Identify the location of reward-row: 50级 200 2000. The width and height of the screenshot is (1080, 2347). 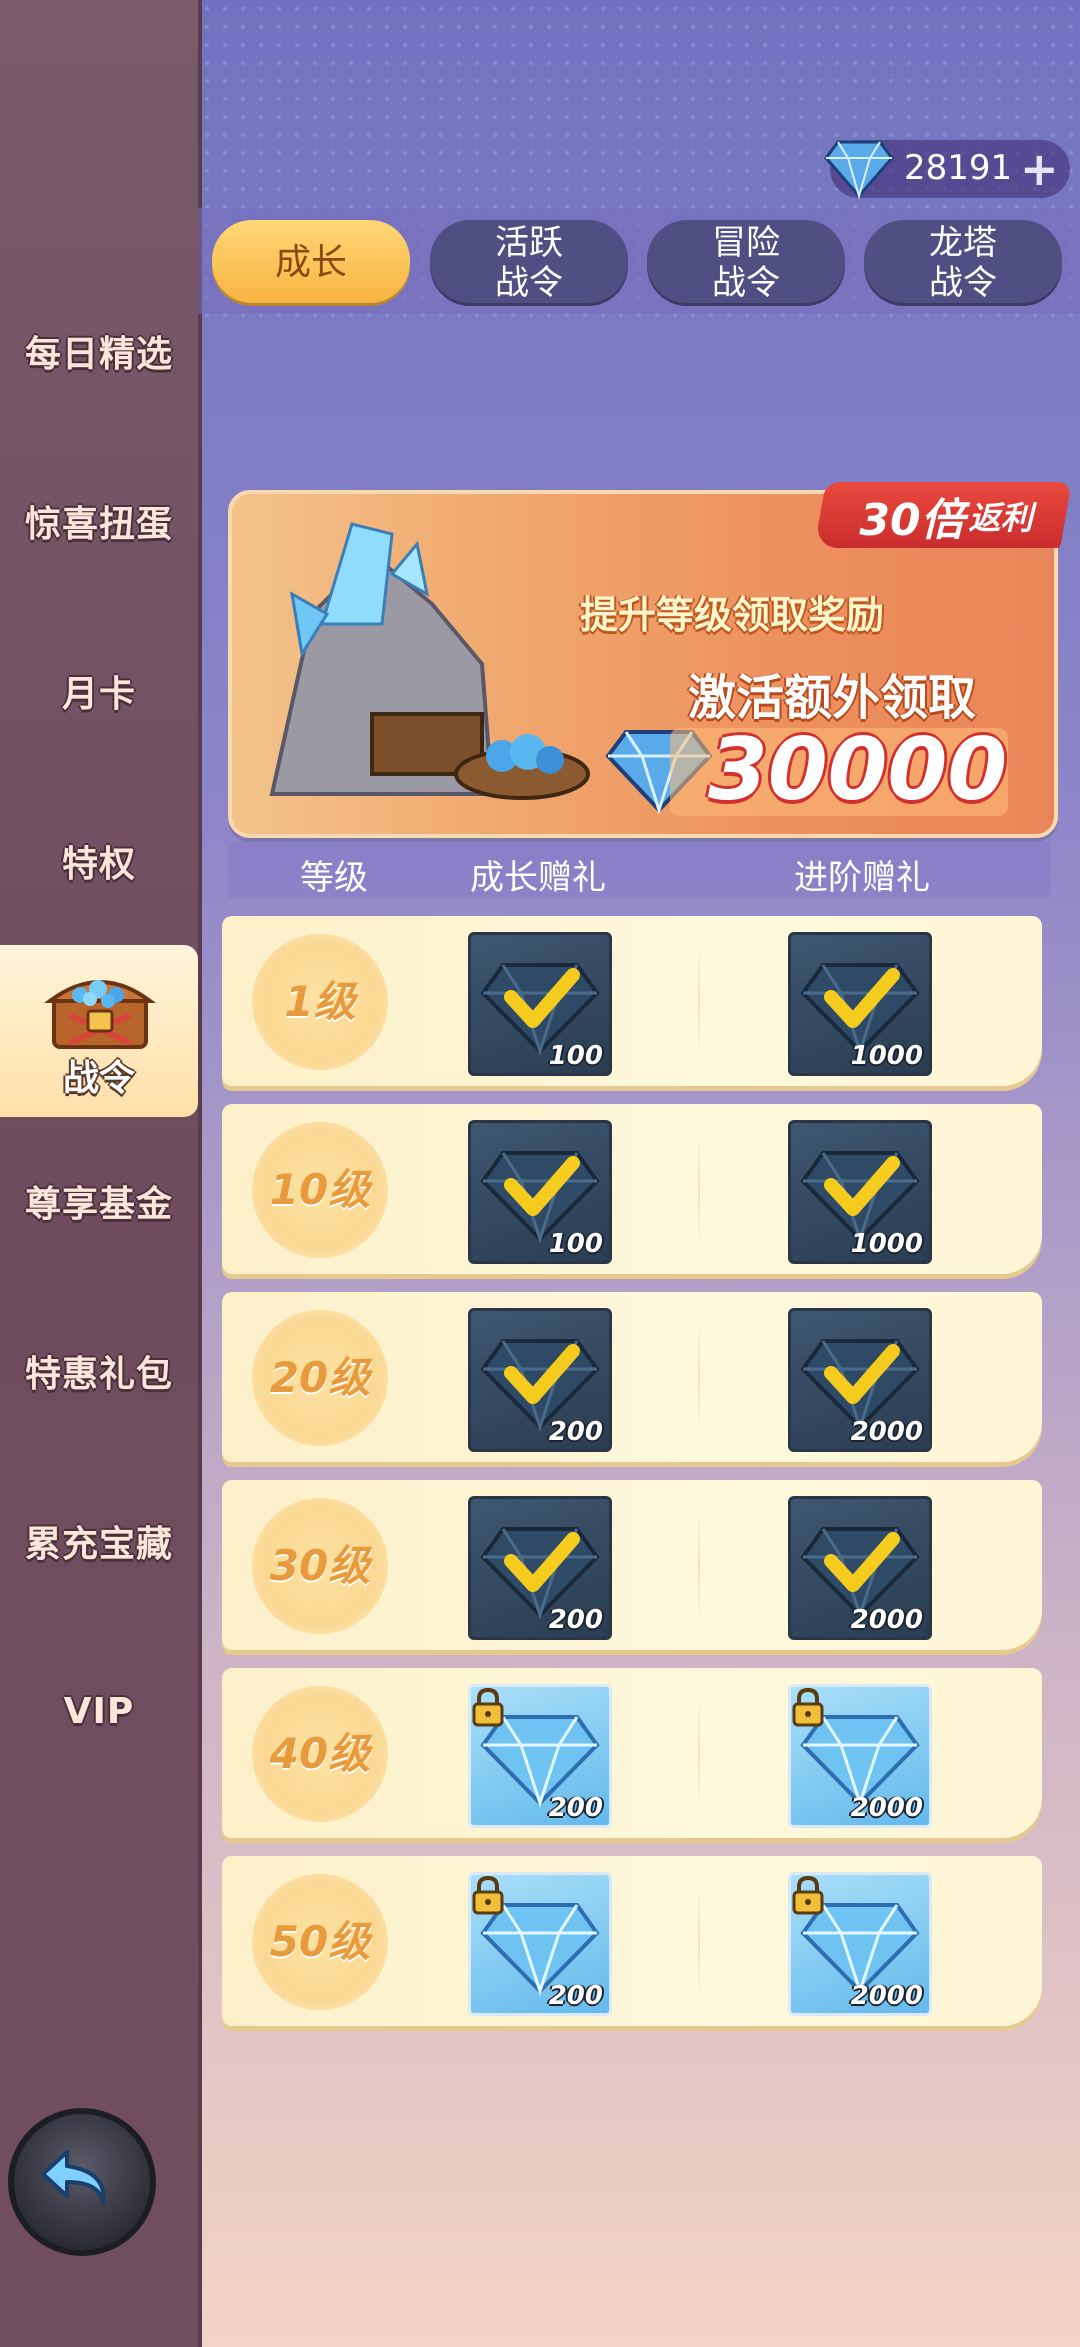
(632, 1941).